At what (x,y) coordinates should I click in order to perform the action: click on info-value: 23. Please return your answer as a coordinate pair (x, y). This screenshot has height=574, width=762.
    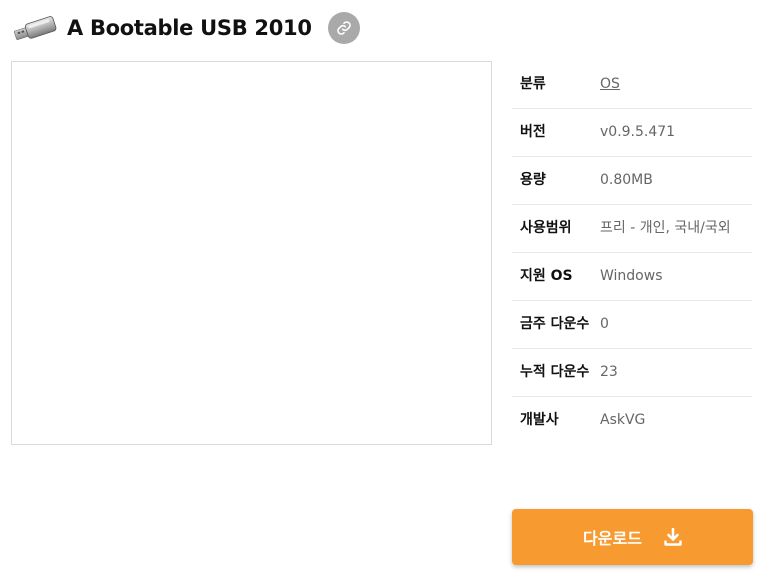
    Looking at the image, I should click on (609, 372).